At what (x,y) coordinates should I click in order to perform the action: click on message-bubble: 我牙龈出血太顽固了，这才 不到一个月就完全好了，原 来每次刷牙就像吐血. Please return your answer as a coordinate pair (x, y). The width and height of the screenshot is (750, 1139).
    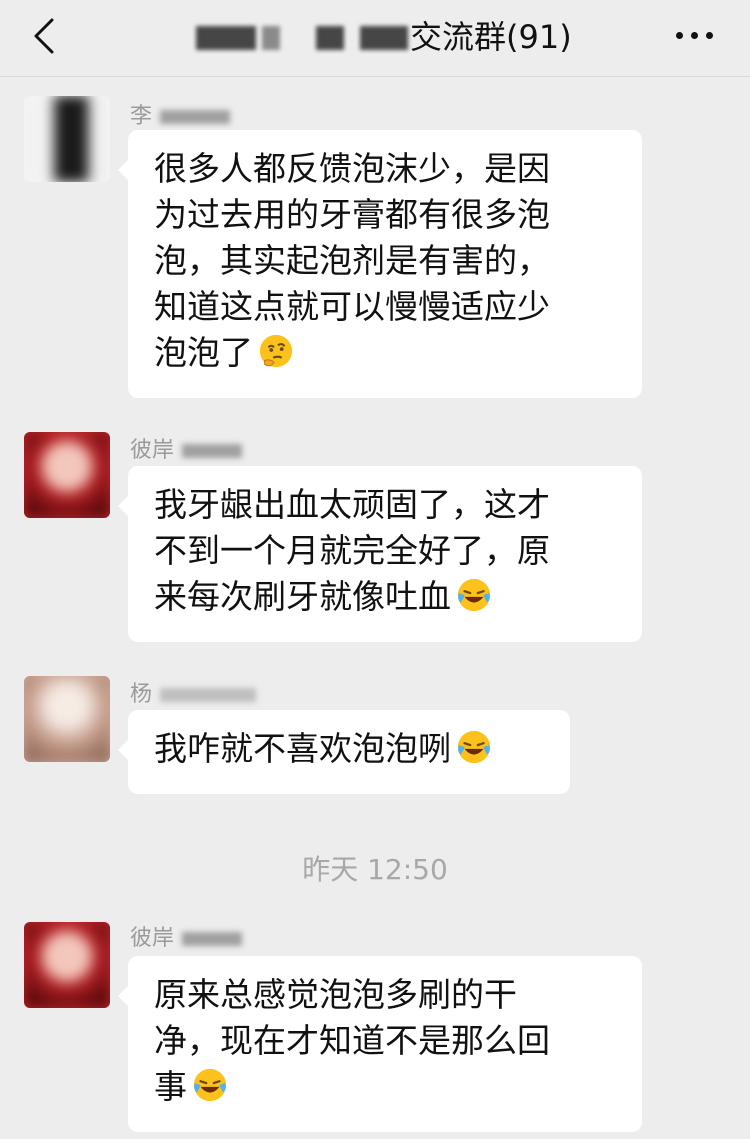
    Looking at the image, I should click on (380, 554).